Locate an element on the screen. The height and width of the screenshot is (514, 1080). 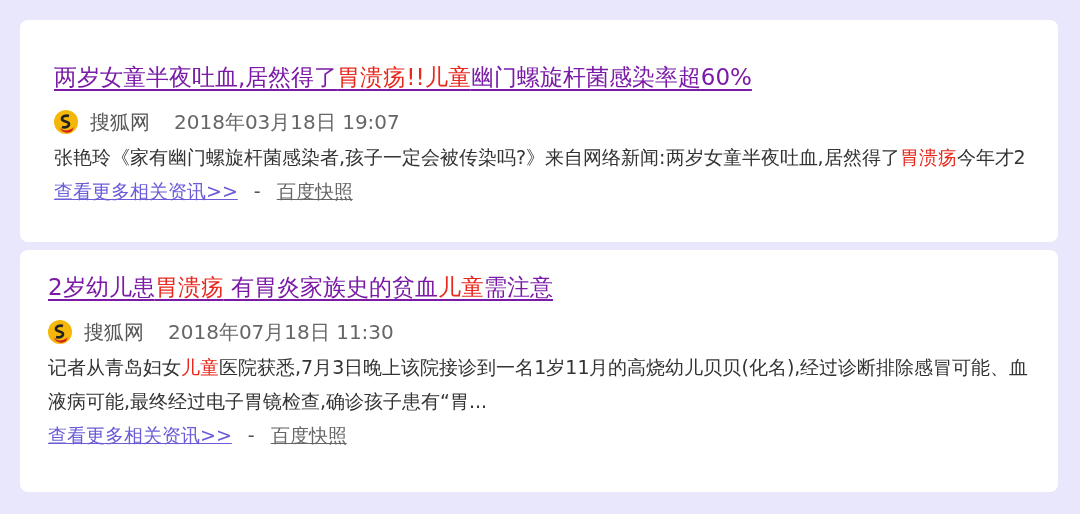
publish-date: 2018年07月18日 11:30 is located at coordinates (281, 332).